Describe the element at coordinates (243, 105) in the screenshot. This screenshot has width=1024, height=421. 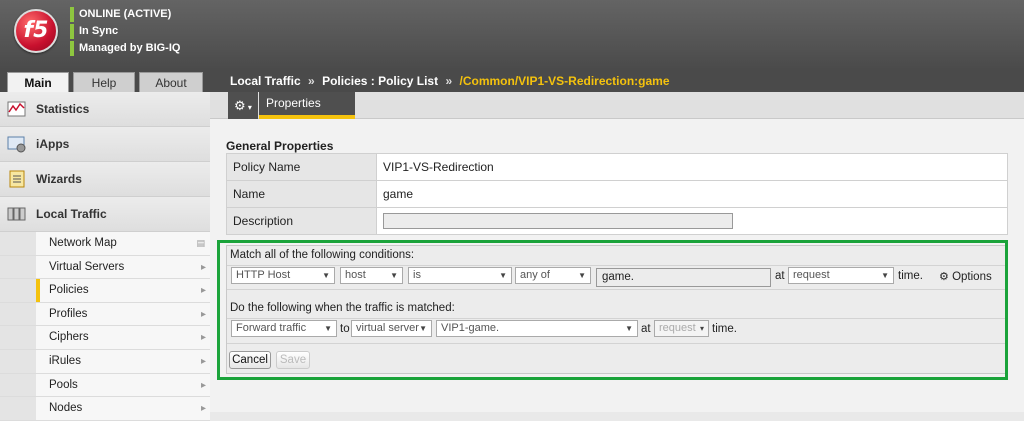
I see `gear-icon: ⚙ ▾` at that location.